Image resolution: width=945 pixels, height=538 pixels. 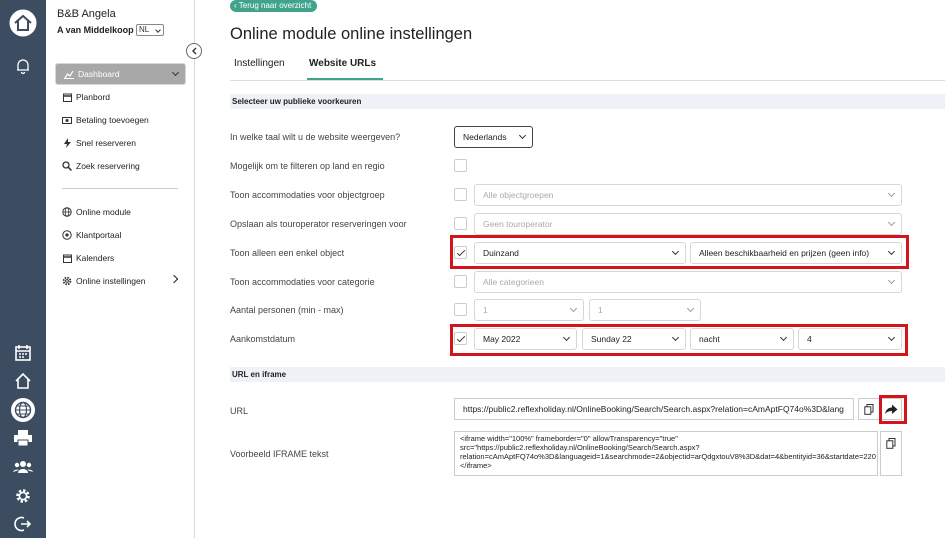 I want to click on icon-rail, so click(x=23, y=269).